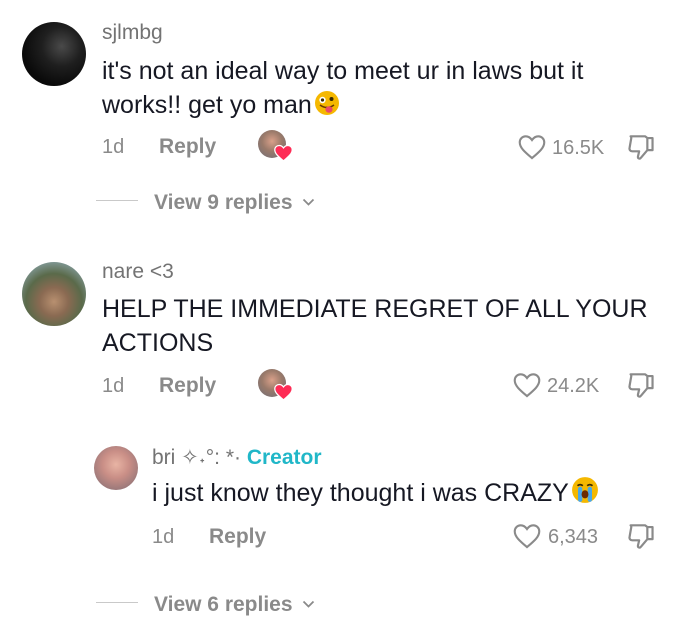 Image resolution: width=682 pixels, height=640 pixels. I want to click on creator-badge: Creator, so click(284, 457).